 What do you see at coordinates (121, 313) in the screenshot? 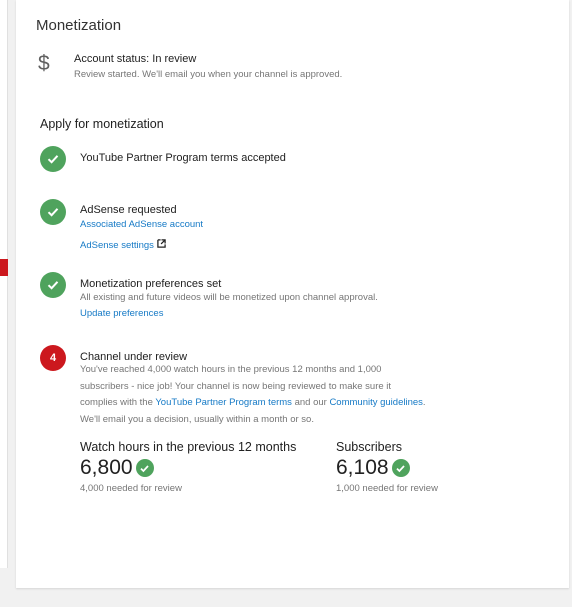
I see `update-preferences-link: Update preferences` at bounding box center [121, 313].